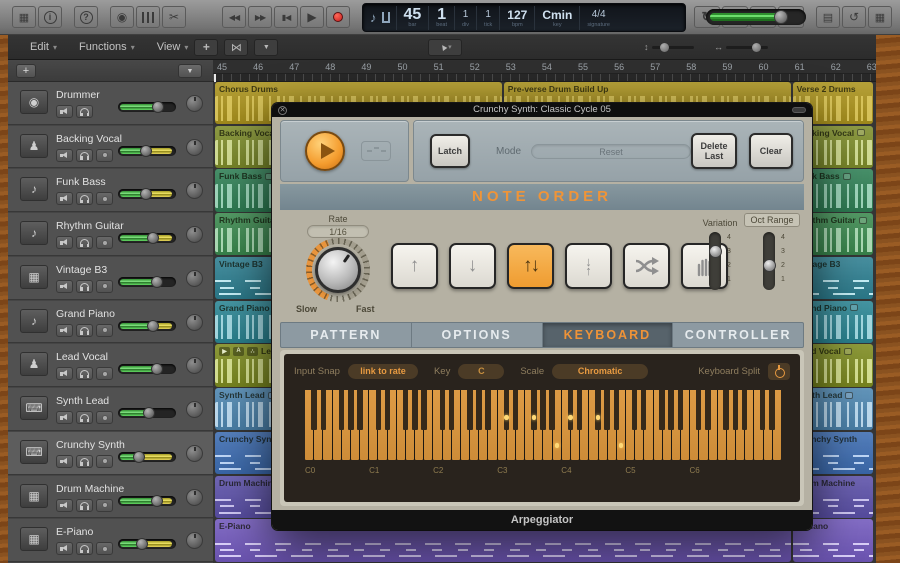 The width and height of the screenshot is (900, 563). Describe the element at coordinates (206, 47) in the screenshot. I see `marquee-tool-button` at that location.